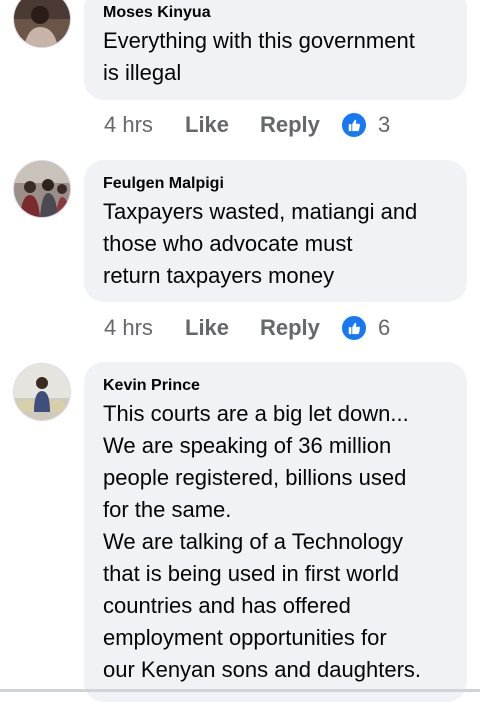 The width and height of the screenshot is (480, 702). I want to click on comment-text-line: those who advocate must, so click(228, 243).